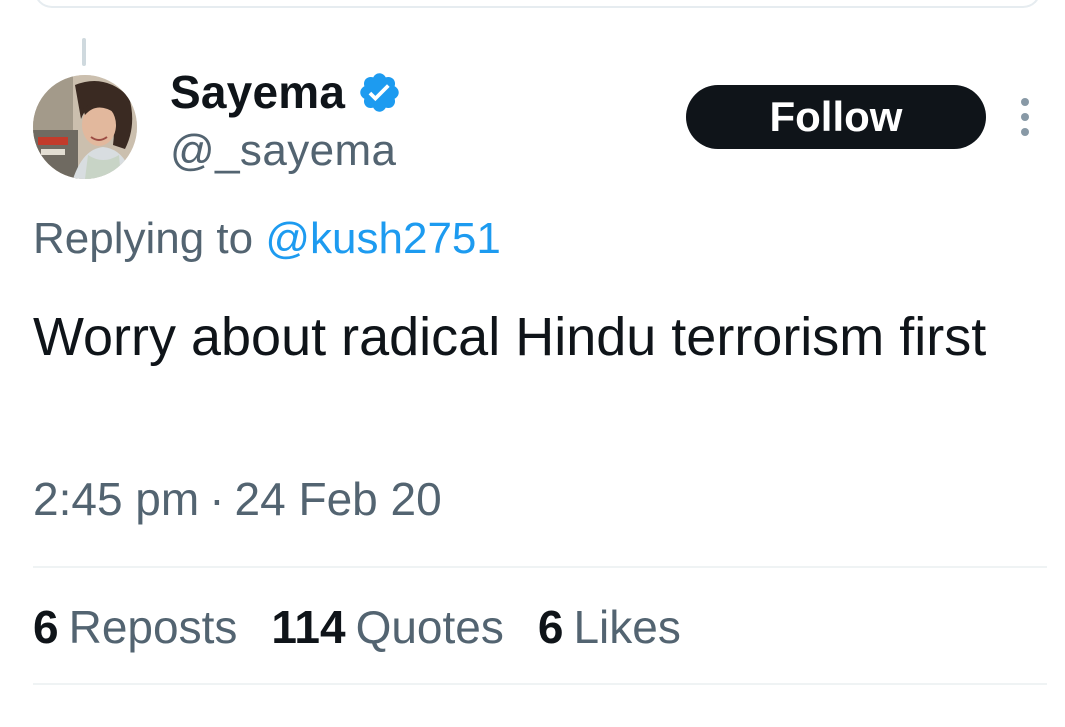 This screenshot has width=1065, height=727. What do you see at coordinates (46, 627) in the screenshot?
I see `reposts-count: 6` at bounding box center [46, 627].